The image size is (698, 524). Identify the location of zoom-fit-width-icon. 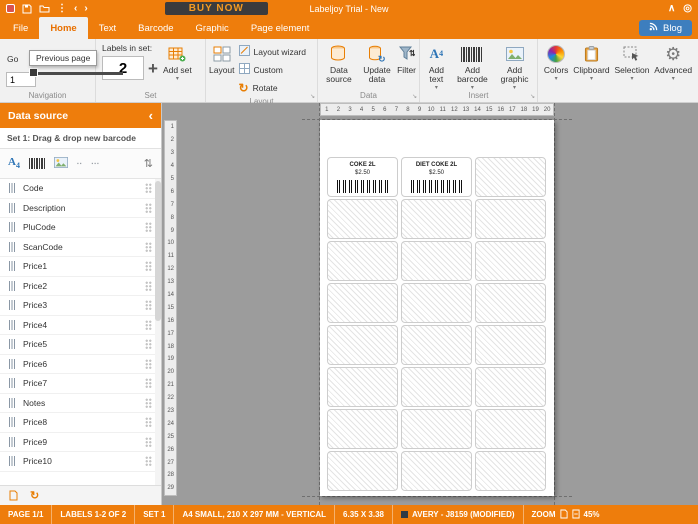
(575, 515).